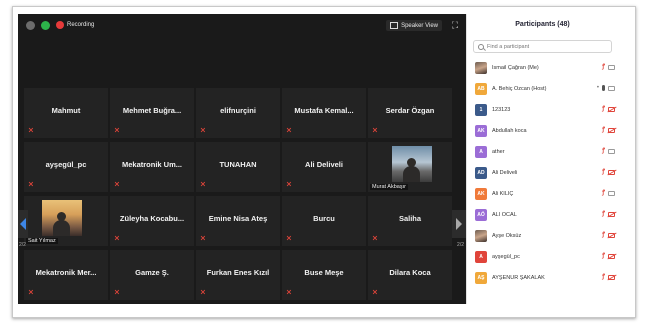 Image resolution: width=646 pixels, height=325 pixels. Describe the element at coordinates (519, 88) in the screenshot. I see `participant-name: A. Behiç Ozcan (Host)` at that location.